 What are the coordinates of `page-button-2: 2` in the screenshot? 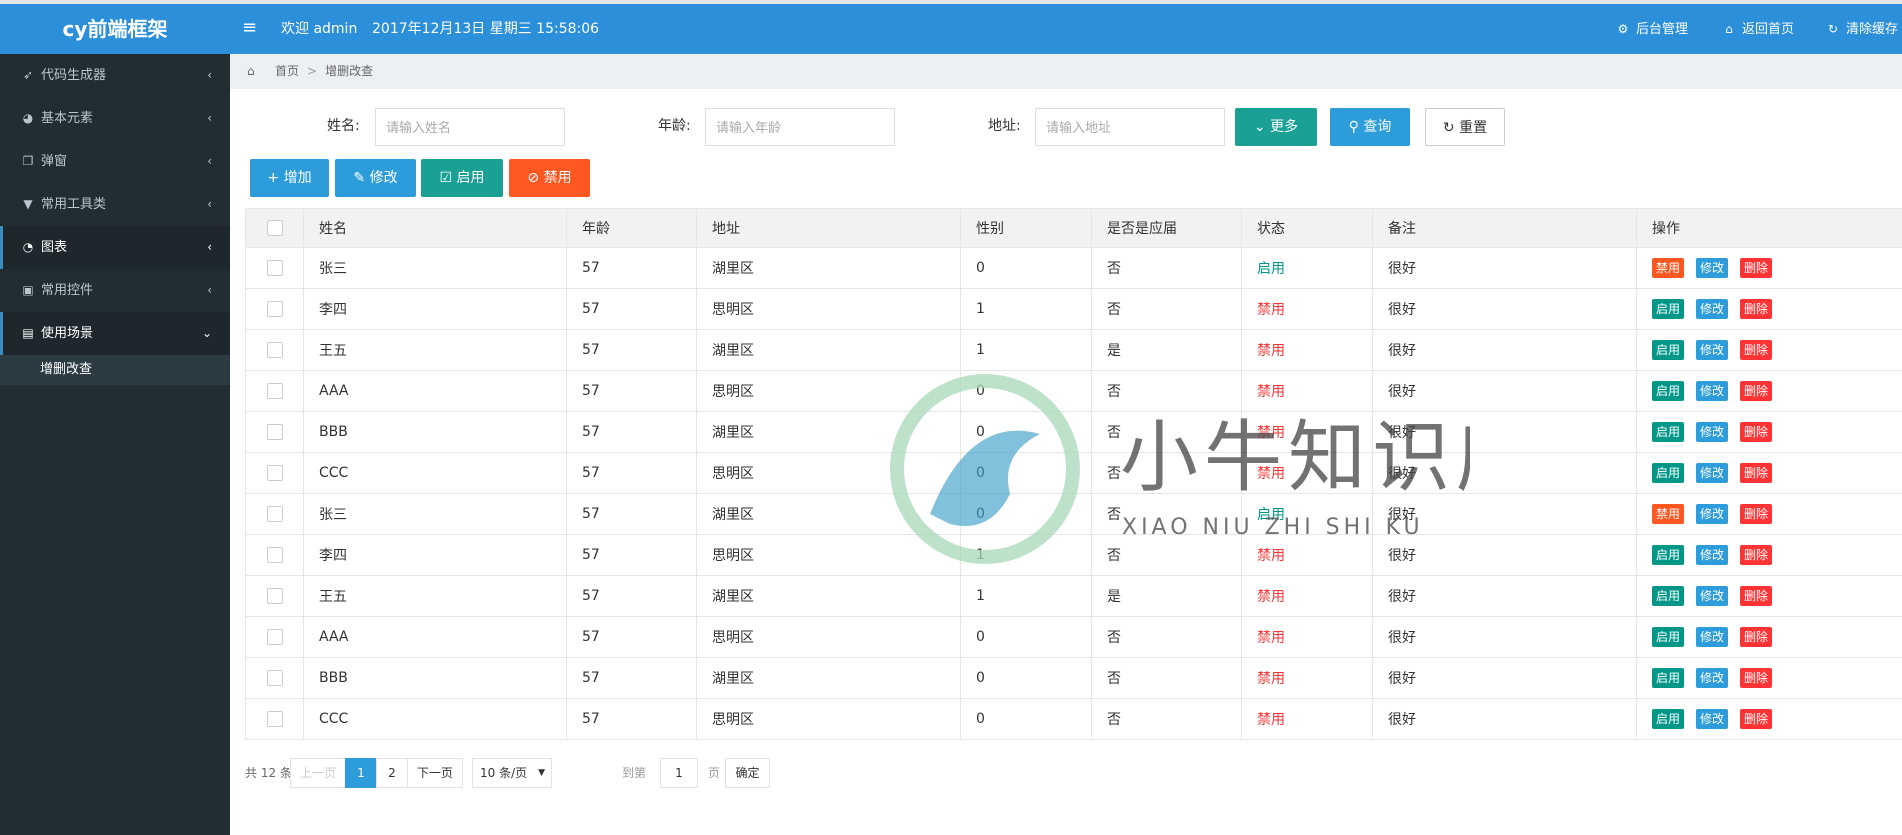 It's located at (392, 773).